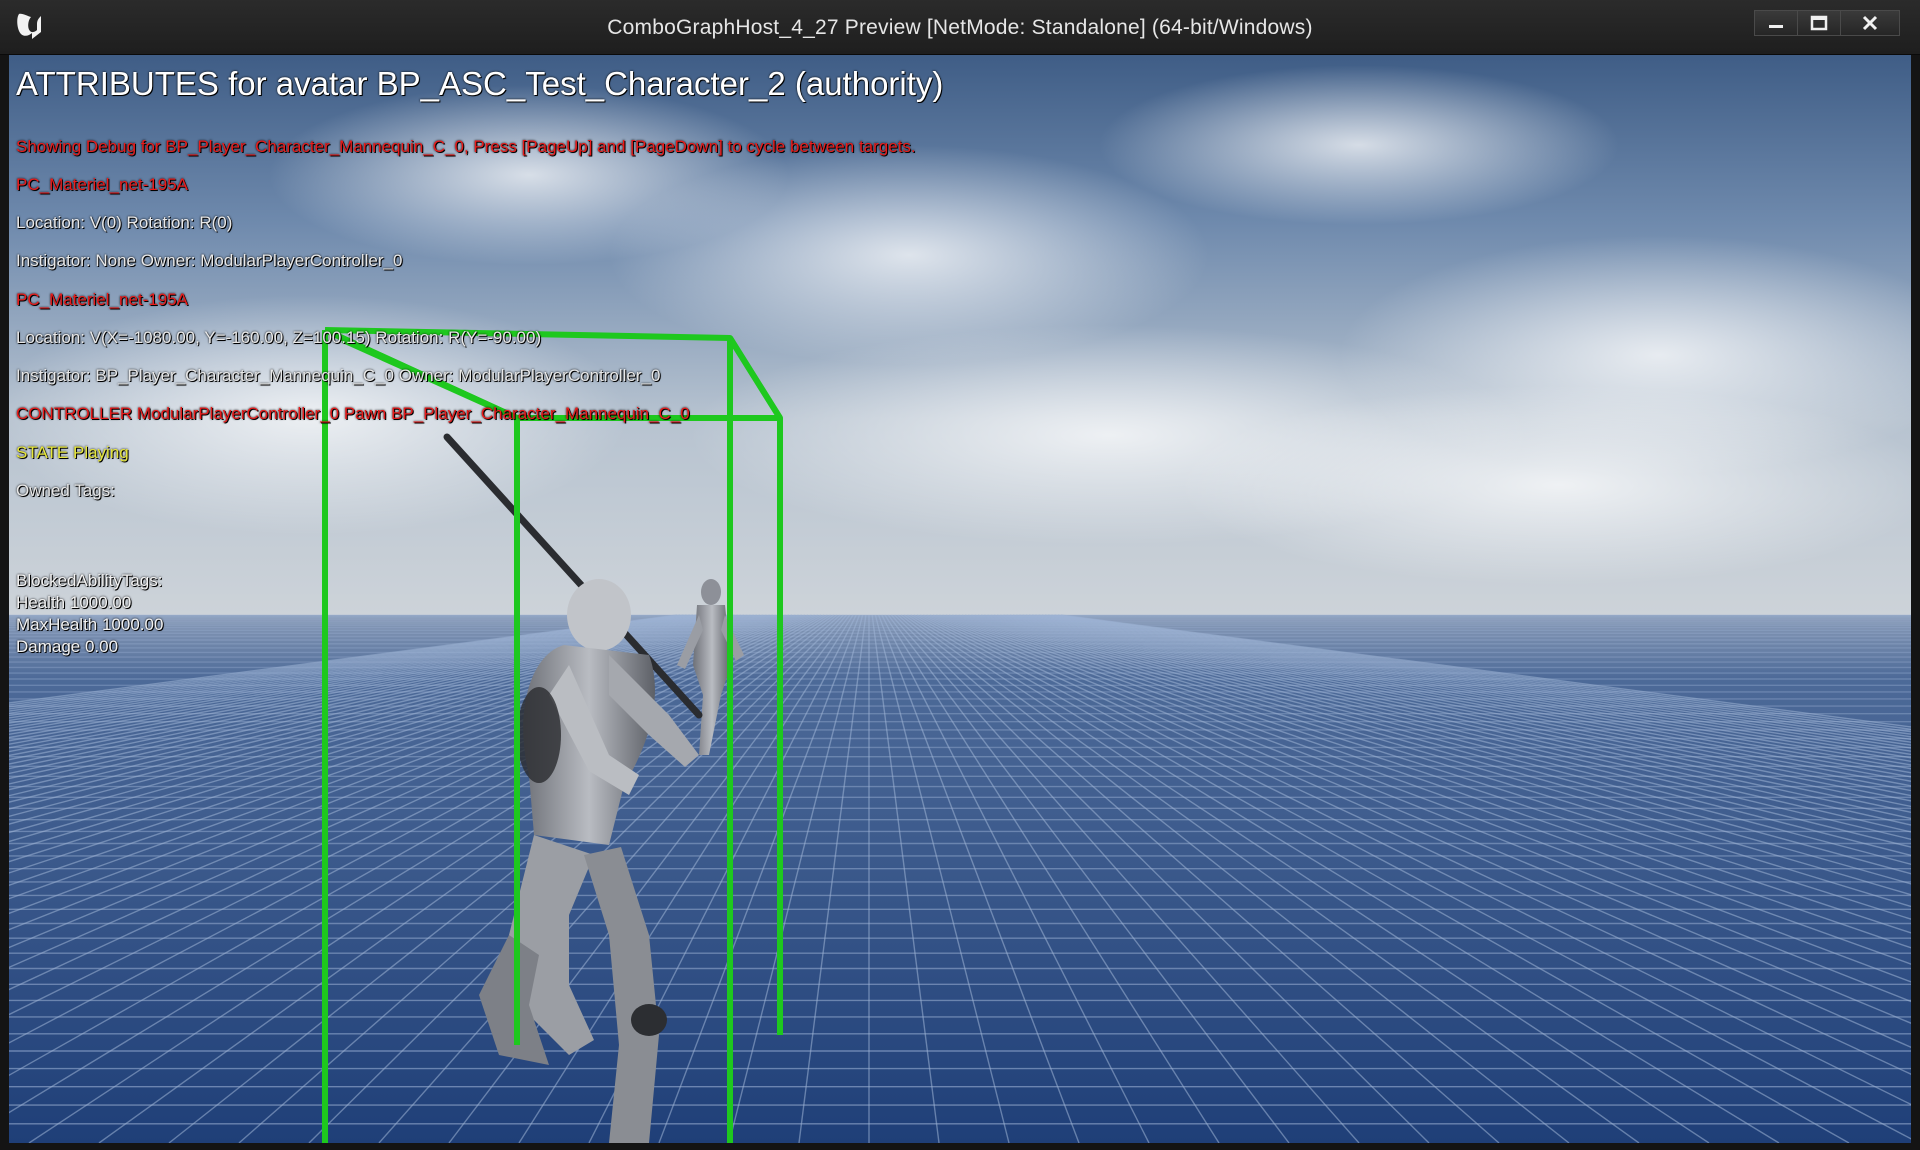 The image size is (1920, 1150). Describe the element at coordinates (1776, 23) in the screenshot. I see `minimize-button` at that location.